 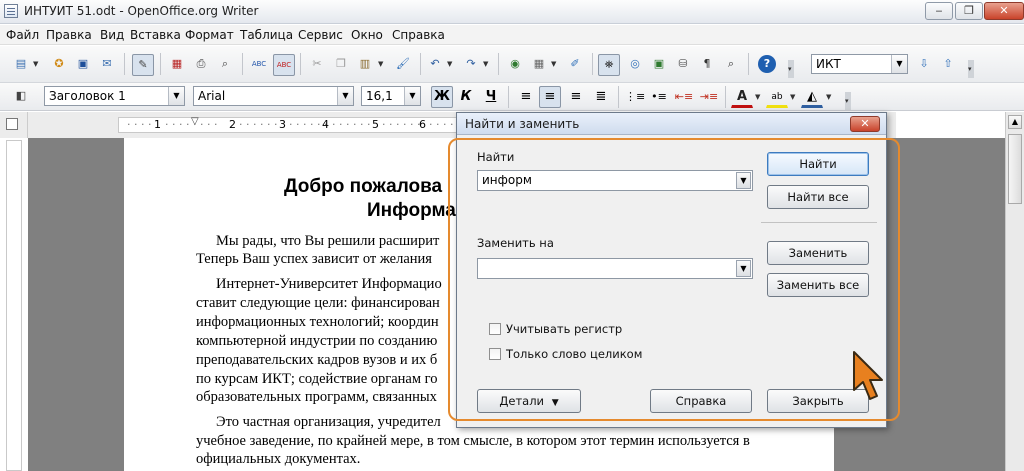 I want to click on writer-app-icon, so click(x=11, y=11).